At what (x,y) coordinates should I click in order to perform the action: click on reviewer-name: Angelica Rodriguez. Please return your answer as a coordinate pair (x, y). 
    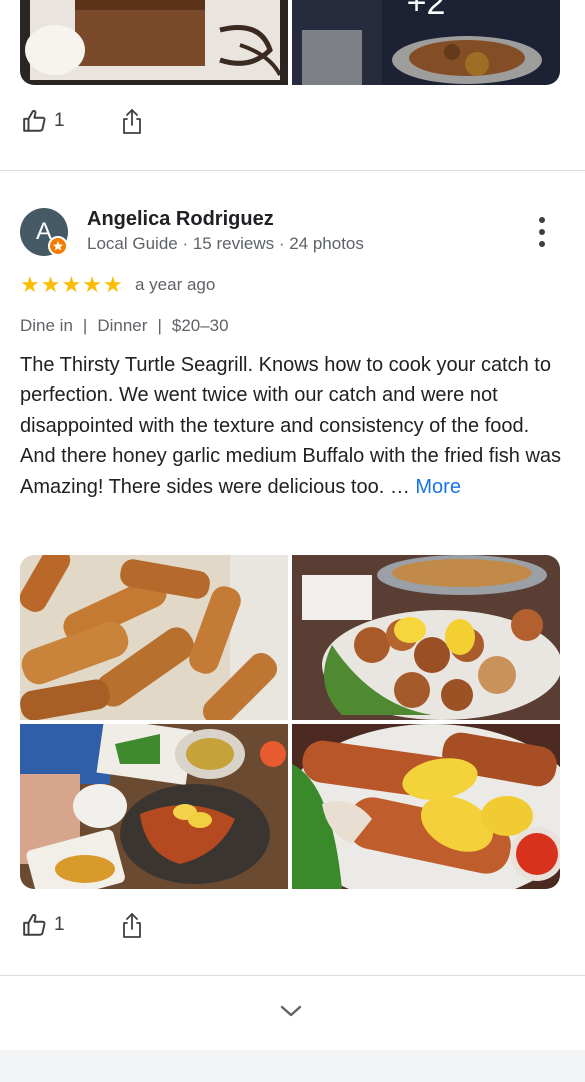
    Looking at the image, I should click on (180, 219).